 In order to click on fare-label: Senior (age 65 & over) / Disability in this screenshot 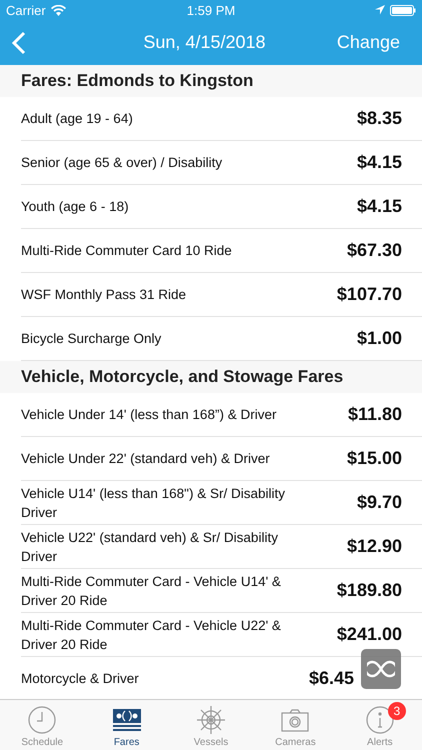, I will do `click(121, 163)`.